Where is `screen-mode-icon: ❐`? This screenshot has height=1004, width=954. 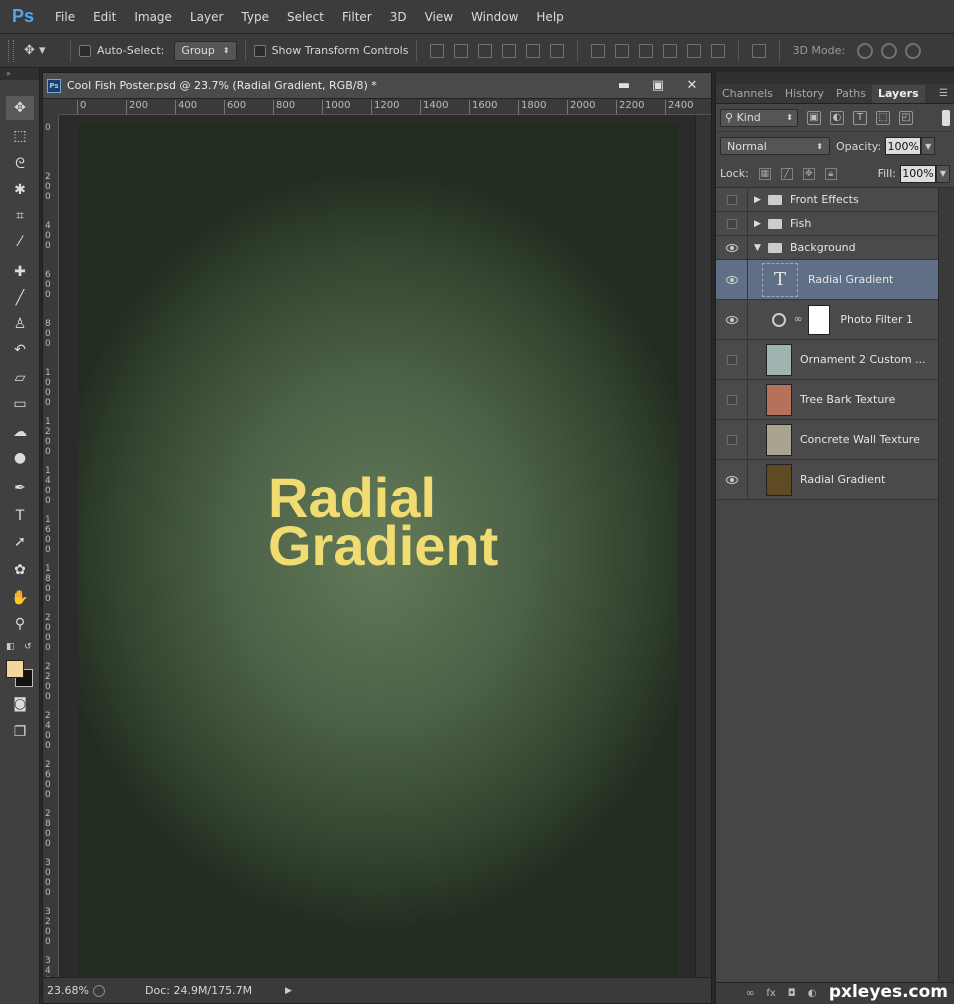 screen-mode-icon: ❐ is located at coordinates (20, 732).